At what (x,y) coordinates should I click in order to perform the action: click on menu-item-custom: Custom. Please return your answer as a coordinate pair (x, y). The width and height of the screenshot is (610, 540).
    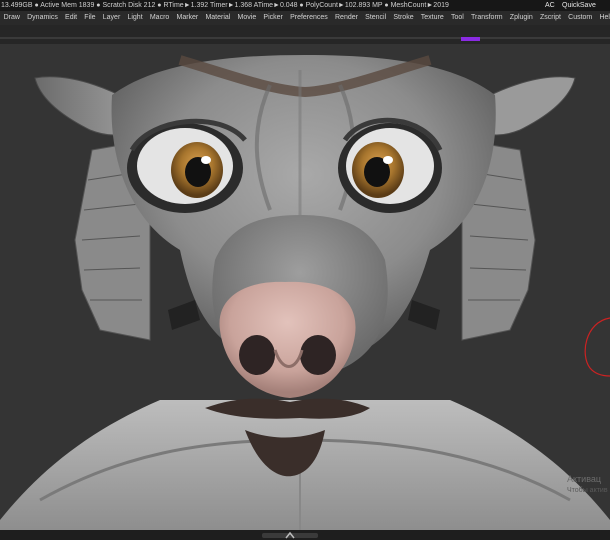
    Looking at the image, I should click on (580, 18).